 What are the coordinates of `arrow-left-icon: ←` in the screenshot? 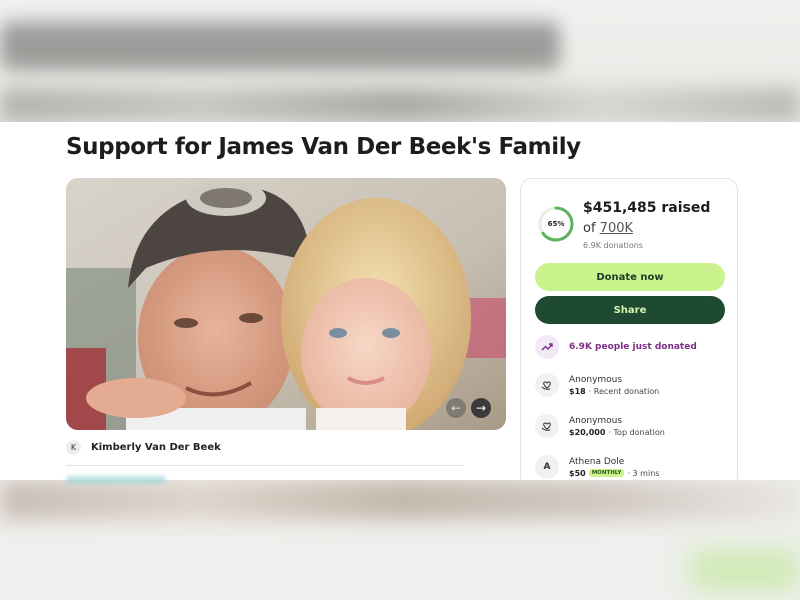 It's located at (456, 408).